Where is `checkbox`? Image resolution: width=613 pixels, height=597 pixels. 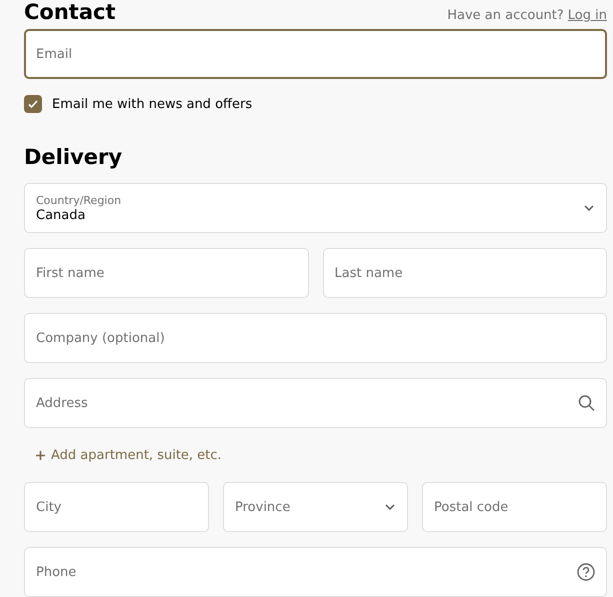
checkbox is located at coordinates (33, 104).